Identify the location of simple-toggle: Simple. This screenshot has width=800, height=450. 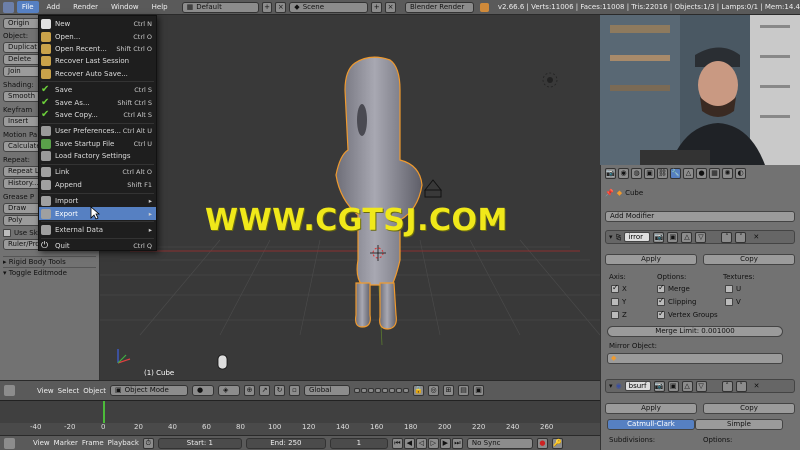
(739, 424).